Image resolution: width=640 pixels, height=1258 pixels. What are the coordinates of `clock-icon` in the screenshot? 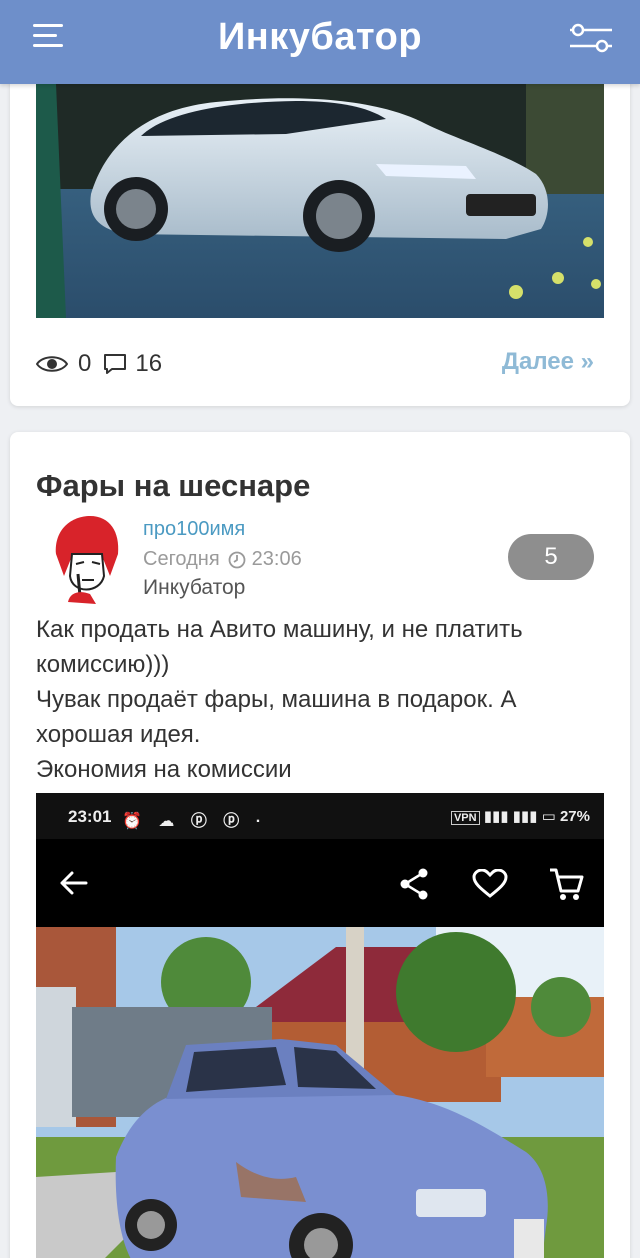 It's located at (237, 559).